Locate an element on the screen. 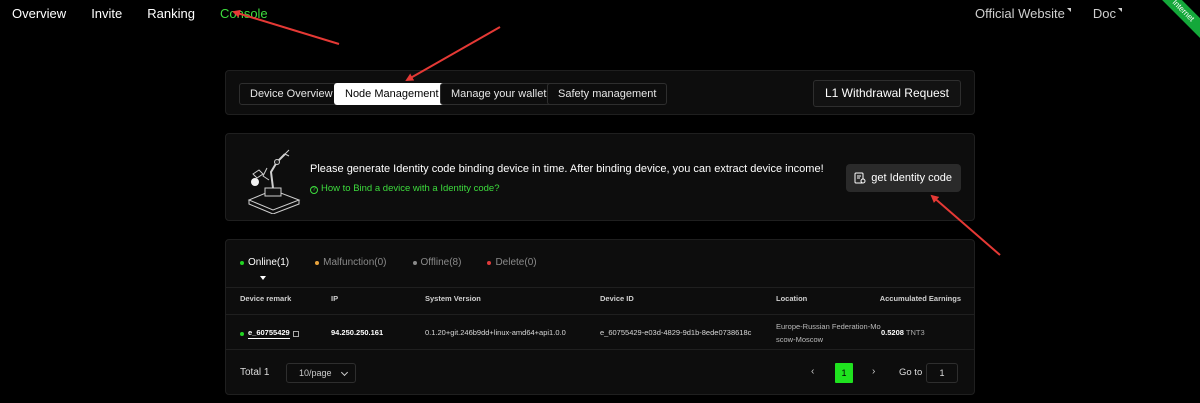 The height and width of the screenshot is (403, 1200). status-tab-online-label: Online(1) is located at coordinates (269, 262).